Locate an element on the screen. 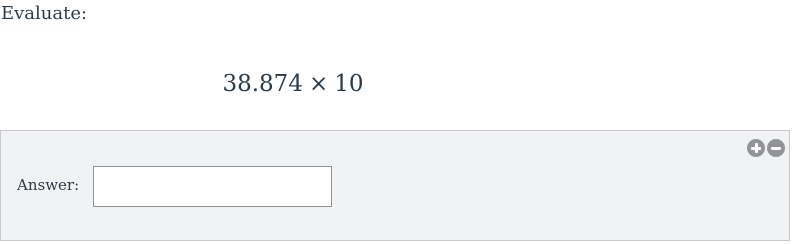 This screenshot has height=244, width=793. plus-circle-icon is located at coordinates (756, 148).